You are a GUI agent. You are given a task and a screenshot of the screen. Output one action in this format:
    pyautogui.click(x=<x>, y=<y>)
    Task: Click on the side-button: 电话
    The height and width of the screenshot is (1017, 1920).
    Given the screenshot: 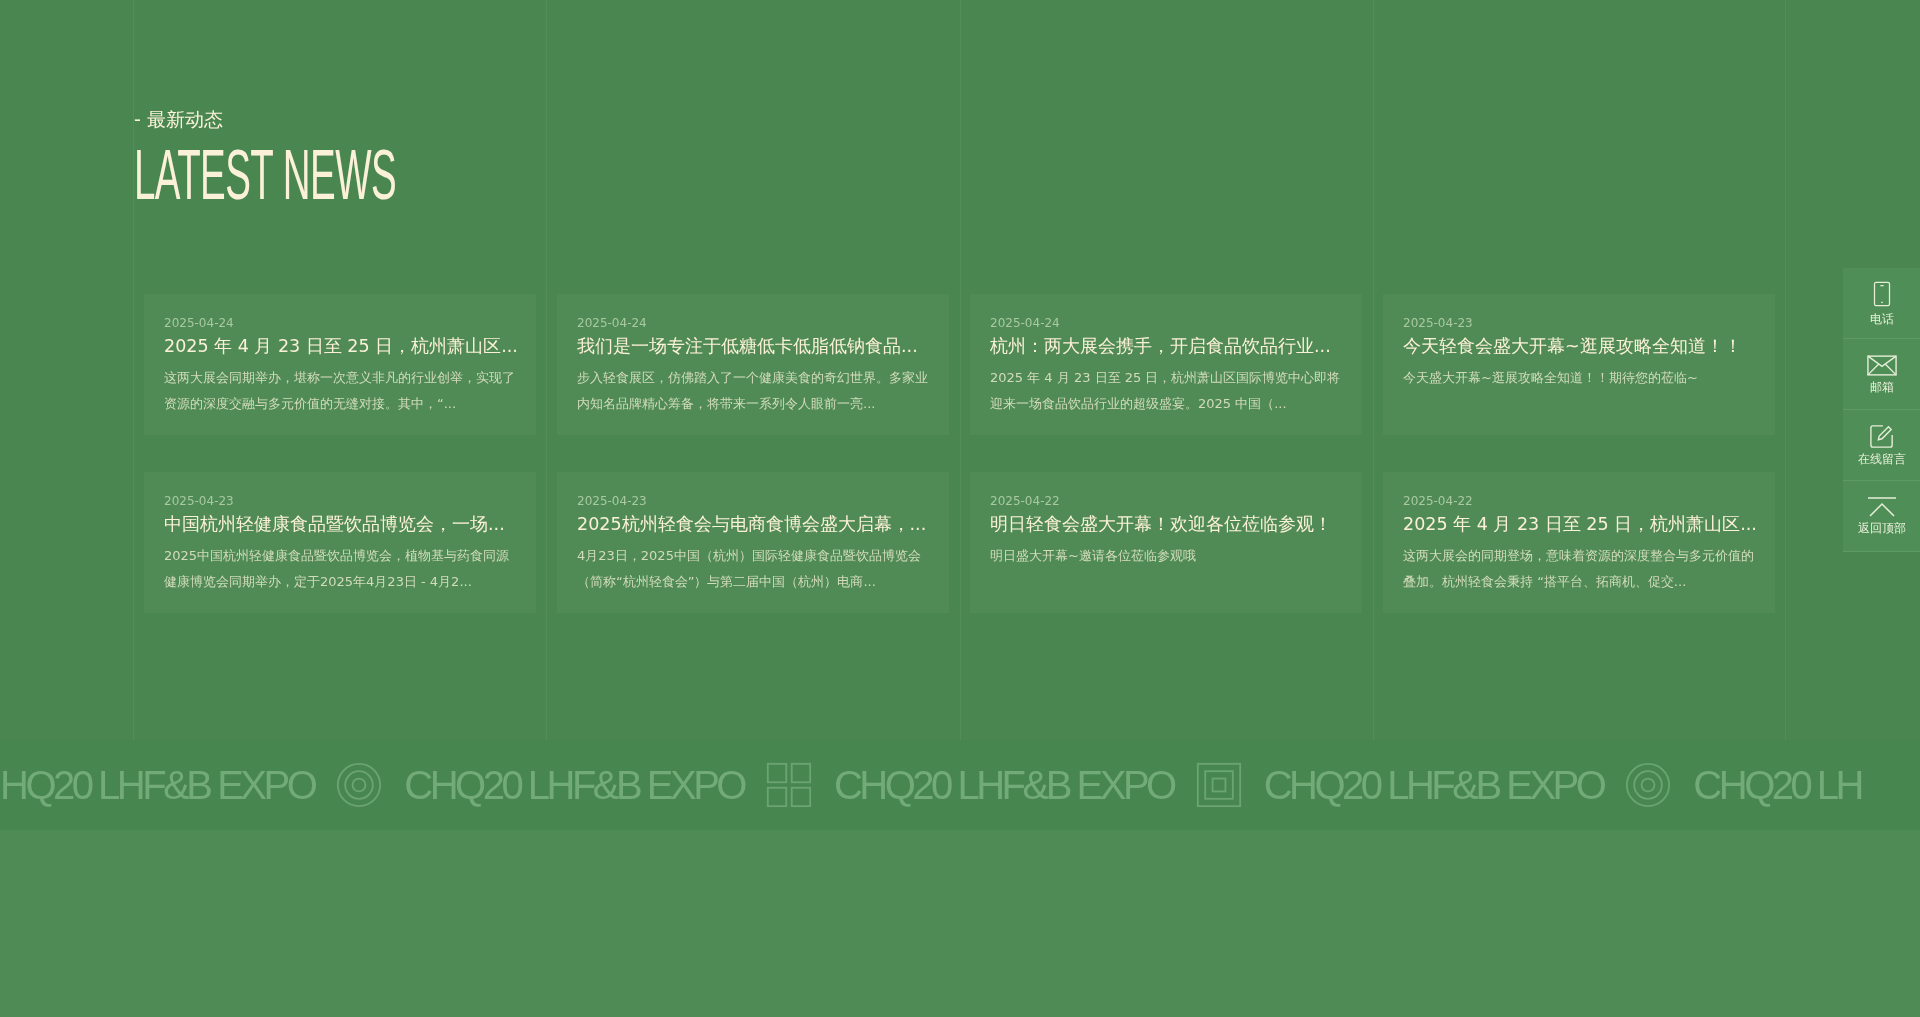 What is the action you would take?
    pyautogui.click(x=1881, y=303)
    